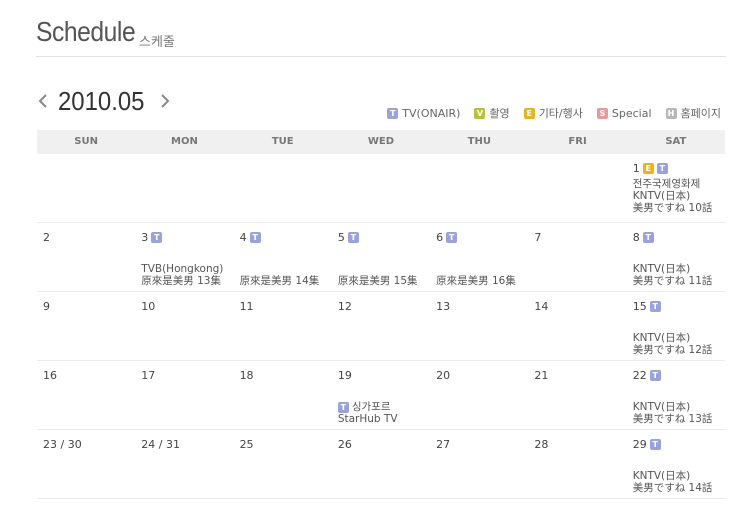 This screenshot has height=519, width=755. What do you see at coordinates (184, 464) in the screenshot?
I see `calendar-day: 24 / 31` at bounding box center [184, 464].